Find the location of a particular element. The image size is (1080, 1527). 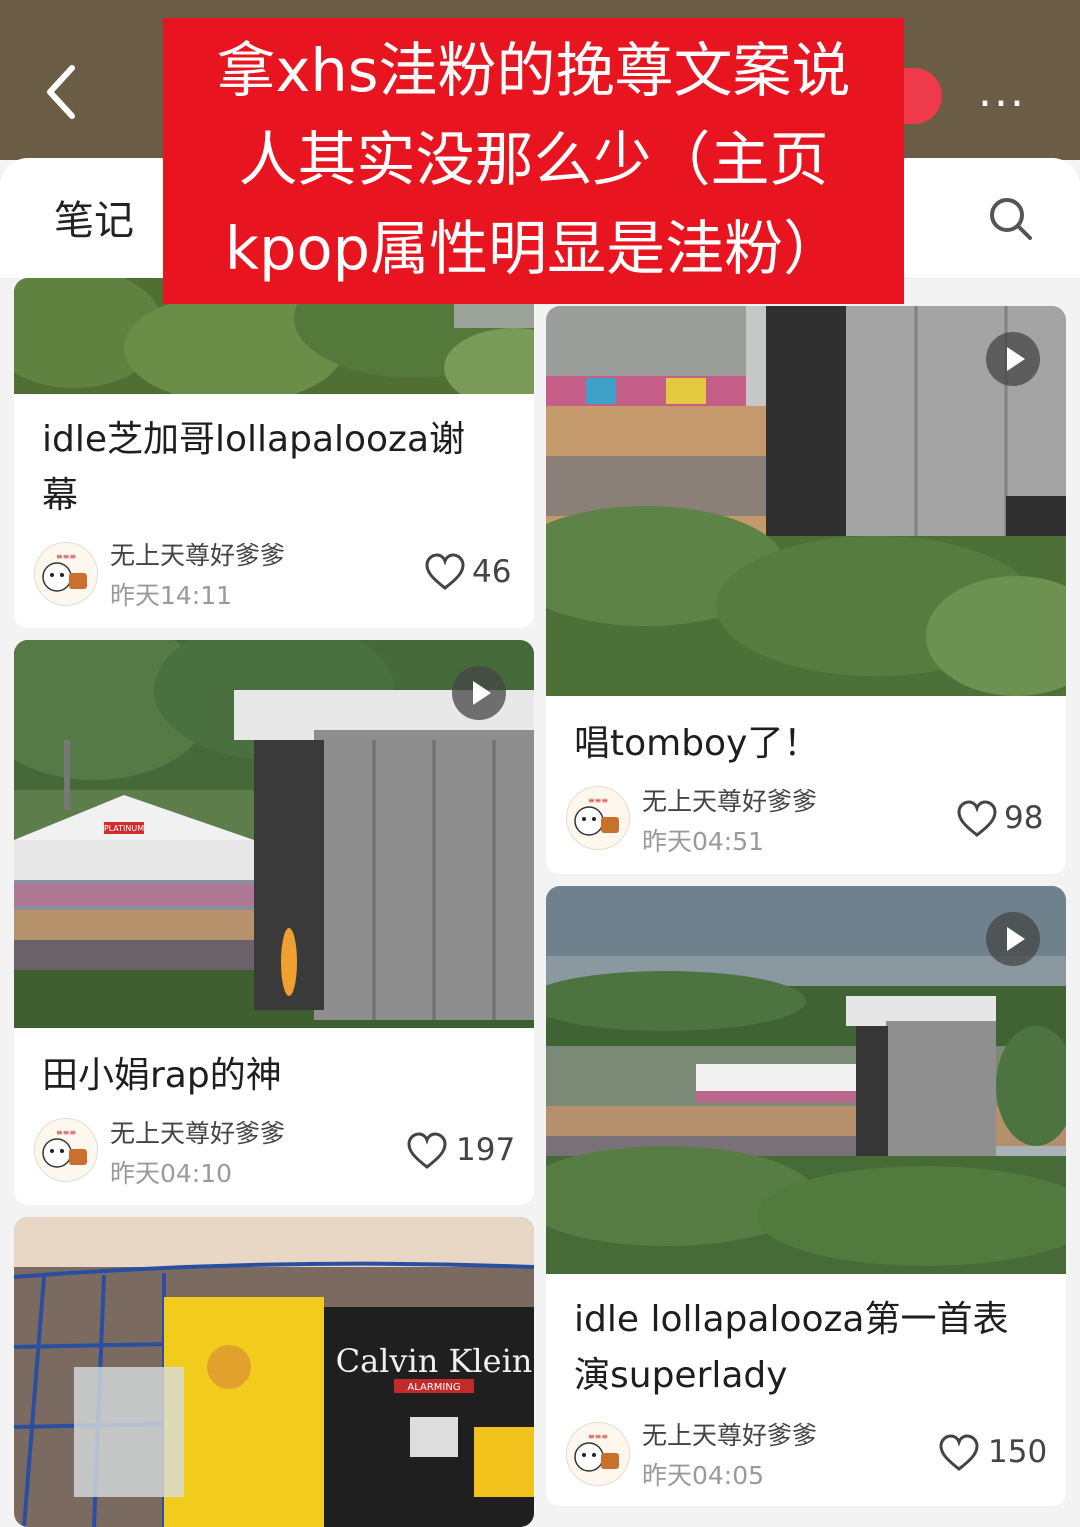

banner-line: 拿xhs洼粉的挽尊文案说 is located at coordinates (533, 70).